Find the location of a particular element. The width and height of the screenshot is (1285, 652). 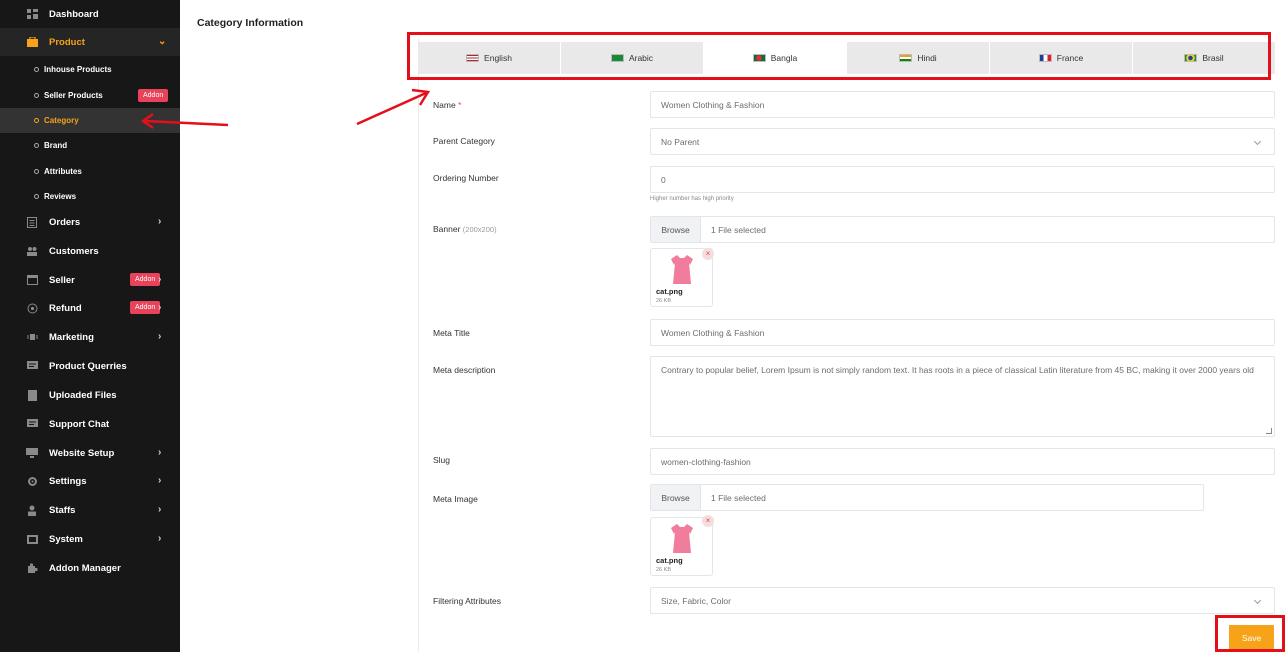

name-value: Women Clothing & Fashion is located at coordinates (713, 104).